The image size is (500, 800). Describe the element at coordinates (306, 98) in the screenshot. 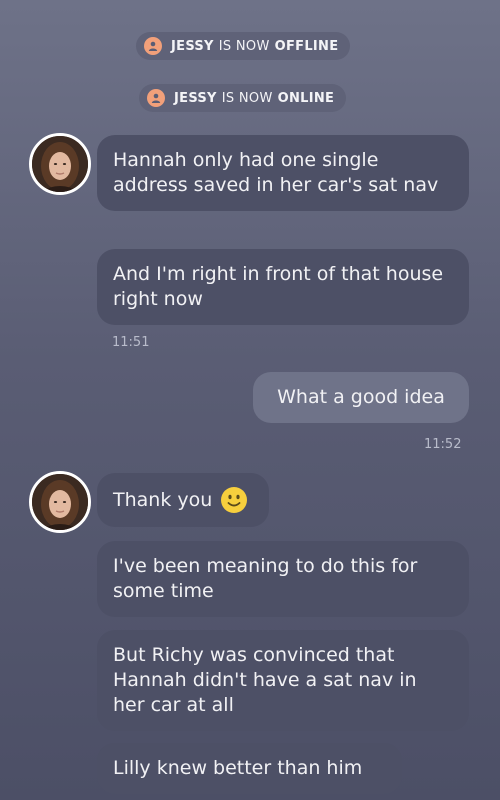

I see `status-state: ONLINE` at that location.